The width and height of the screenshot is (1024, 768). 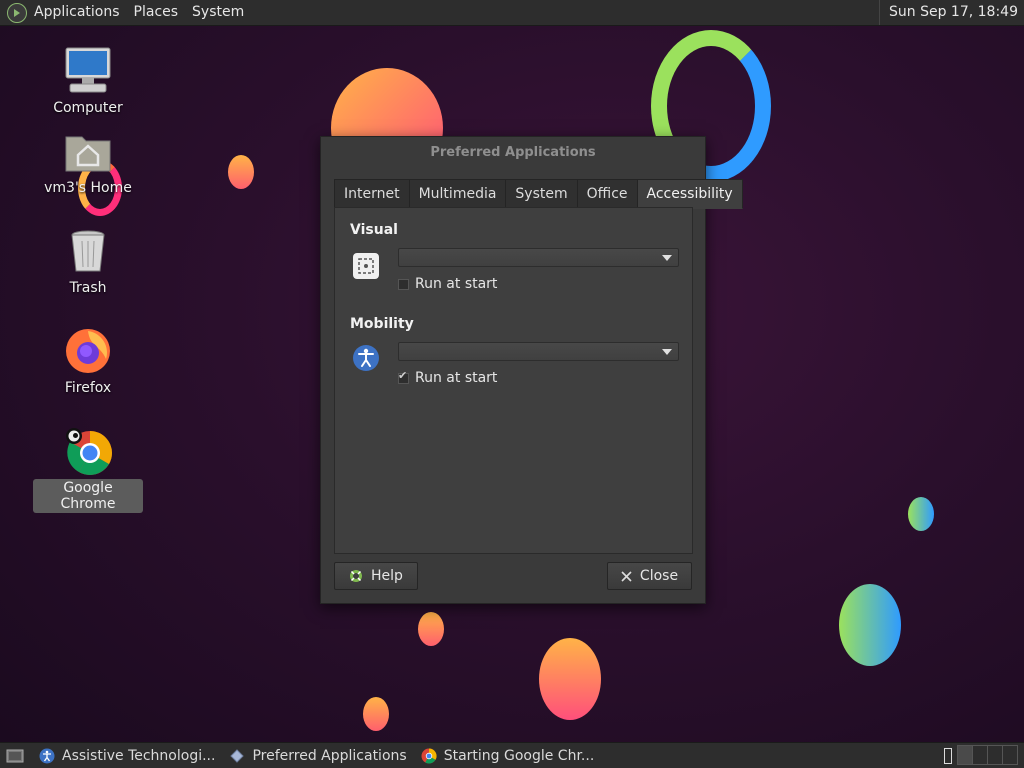 I want to click on firefox-icon, so click(x=88, y=351).